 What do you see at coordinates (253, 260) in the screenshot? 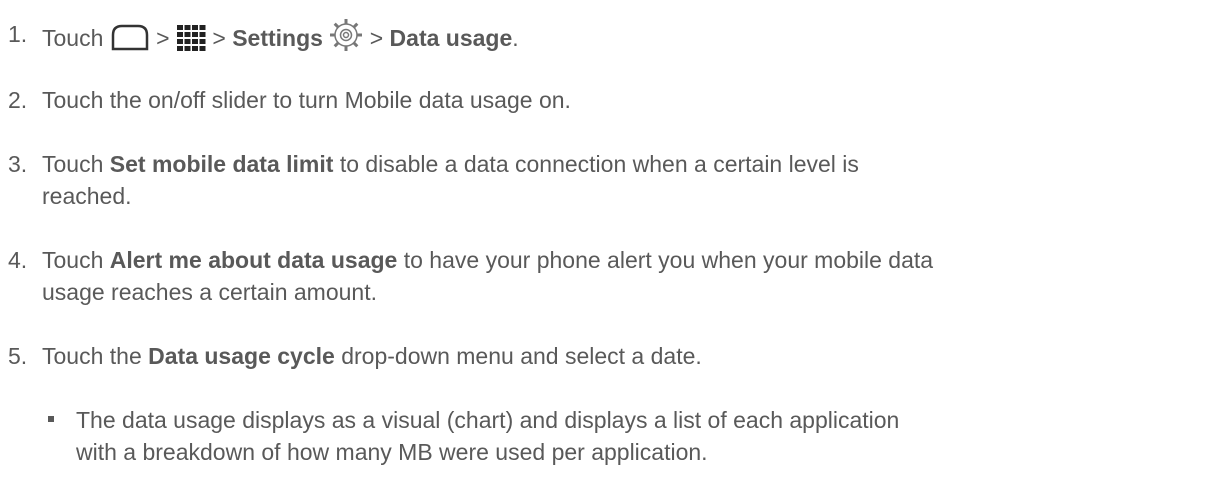
I see `alert-me-about-data-usage-label: Alert me about data usage` at bounding box center [253, 260].